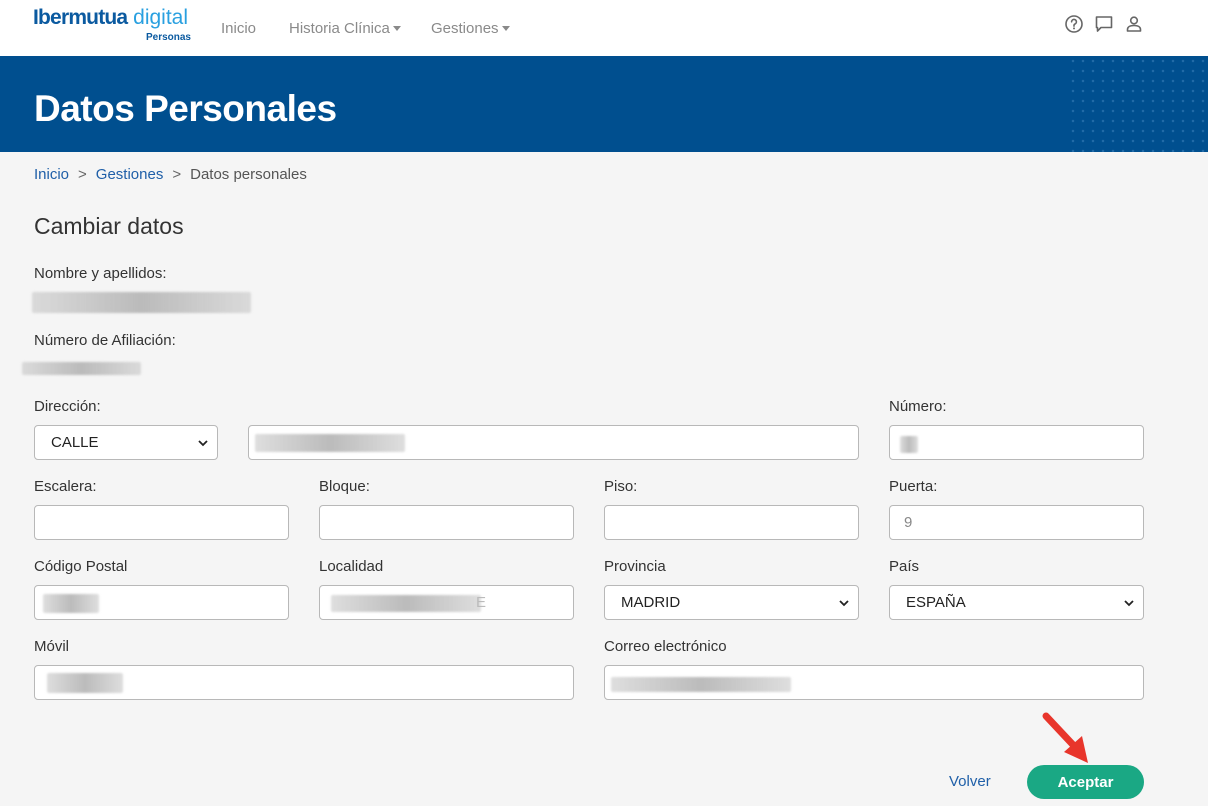  I want to click on escalera-label: Escalera:, so click(65, 486).